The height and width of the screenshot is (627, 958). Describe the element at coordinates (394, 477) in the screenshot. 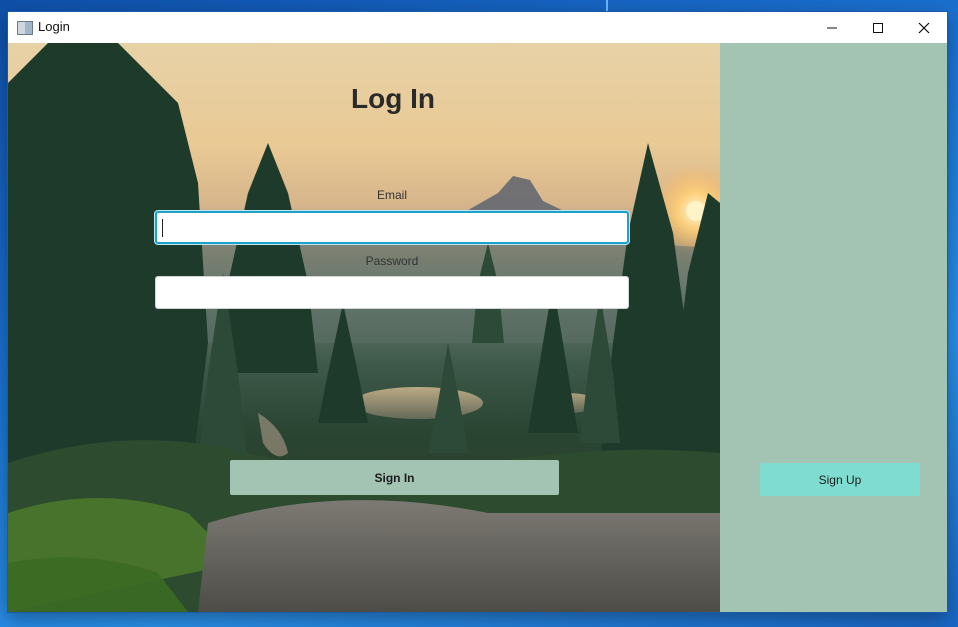

I see `sign-in-button: Sign In` at that location.